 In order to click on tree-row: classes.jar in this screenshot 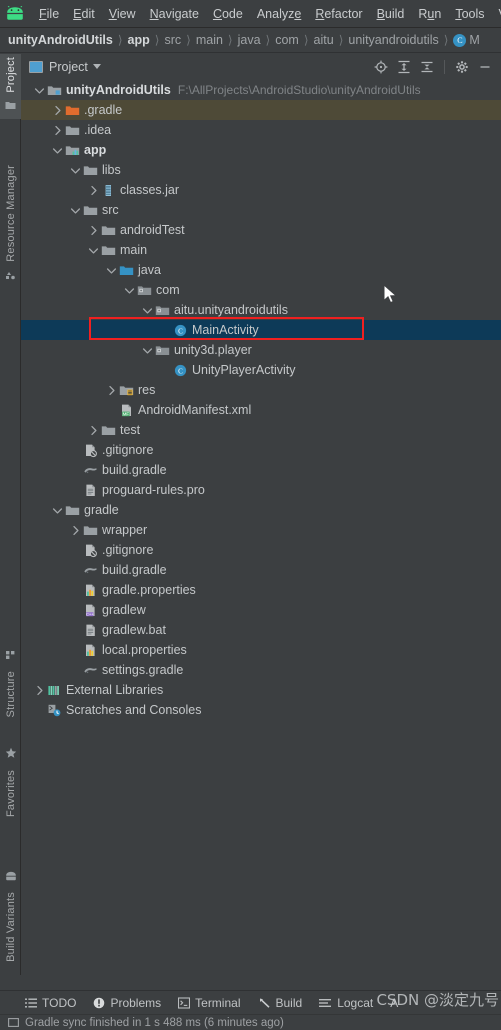, I will do `click(261, 190)`.